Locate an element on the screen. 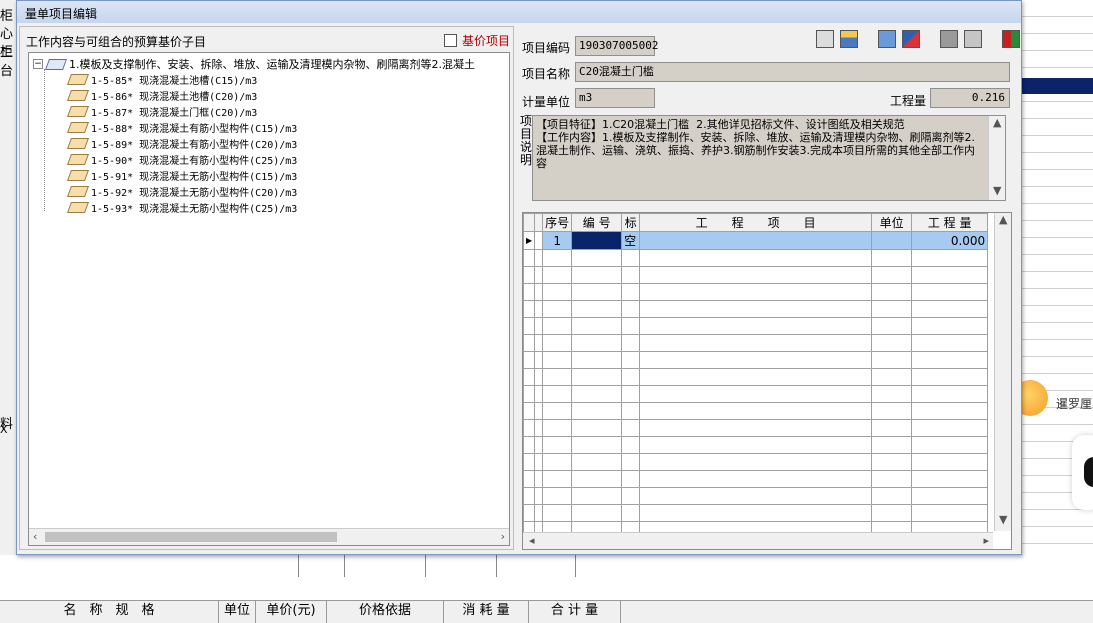 The height and width of the screenshot is (623, 1093). table-row: ▶ 1 空 0.000 is located at coordinates (756, 240).